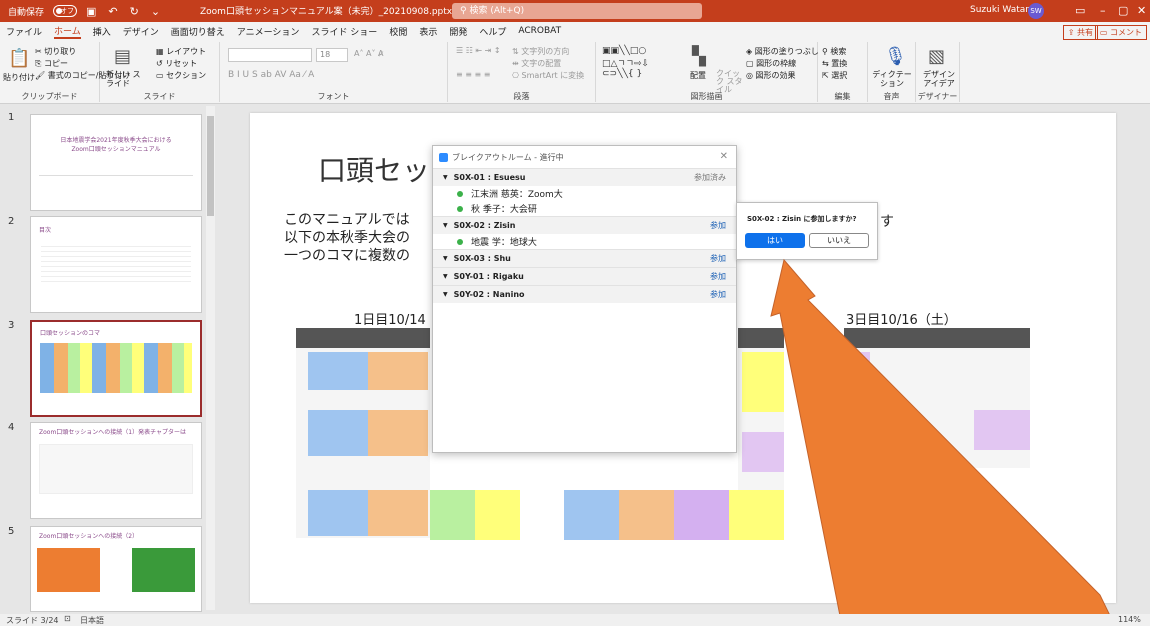  I want to click on status-bar: スライド 3/24 ⊡ 日本語 114%, so click(575, 620).